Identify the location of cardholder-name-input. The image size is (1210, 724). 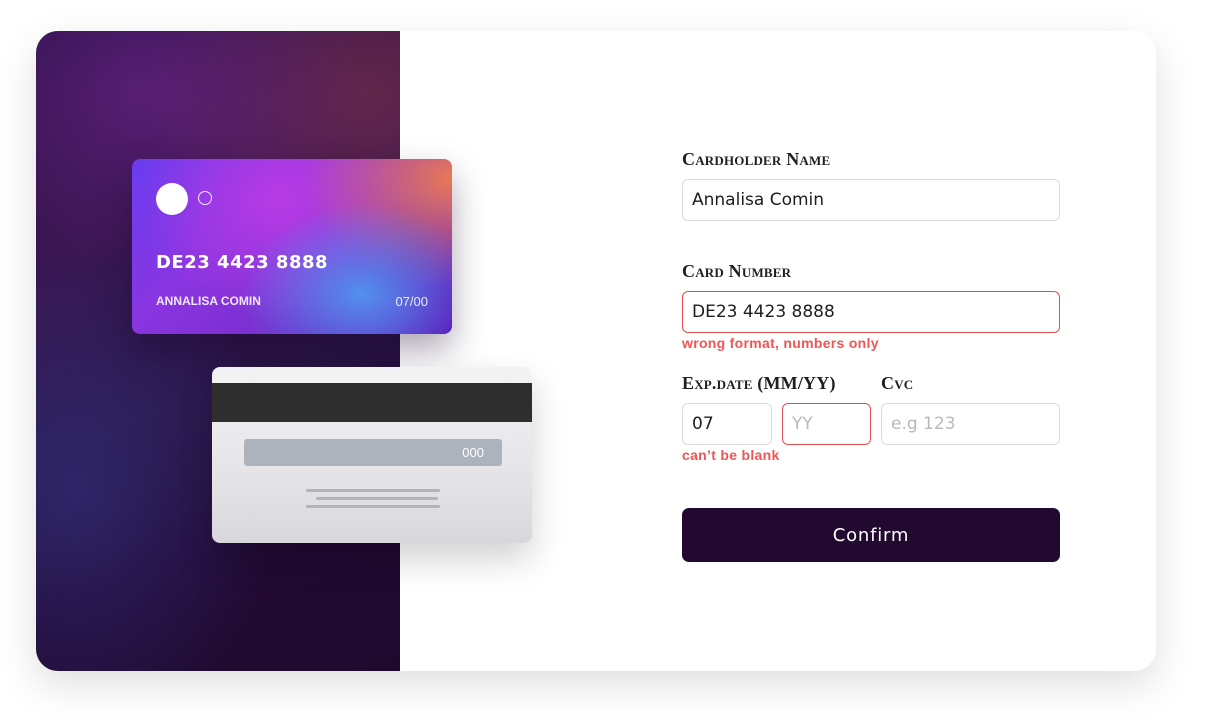
(871, 200).